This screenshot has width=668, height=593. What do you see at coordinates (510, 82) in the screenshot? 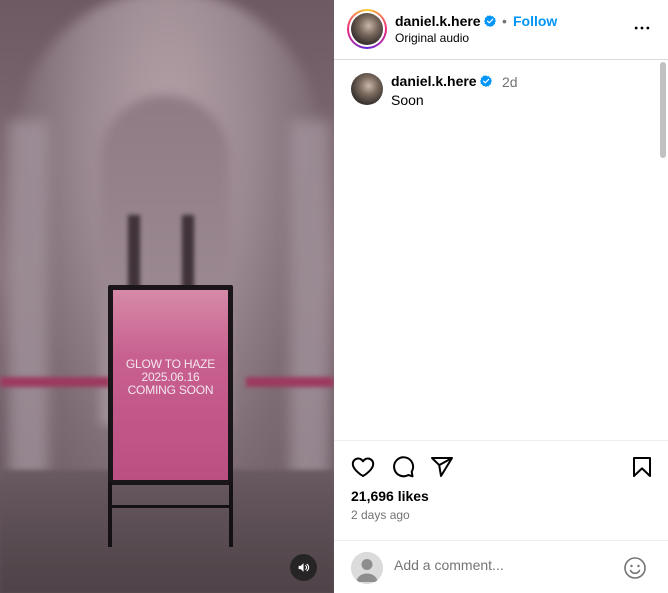
I see `caption-timestamp: 2d` at bounding box center [510, 82].